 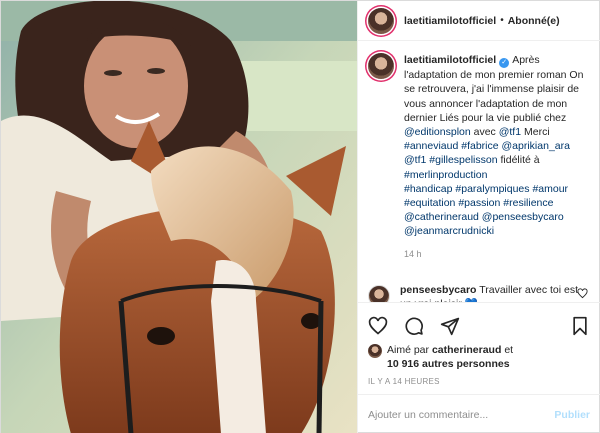 I want to click on bookmark-icon, so click(x=580, y=326).